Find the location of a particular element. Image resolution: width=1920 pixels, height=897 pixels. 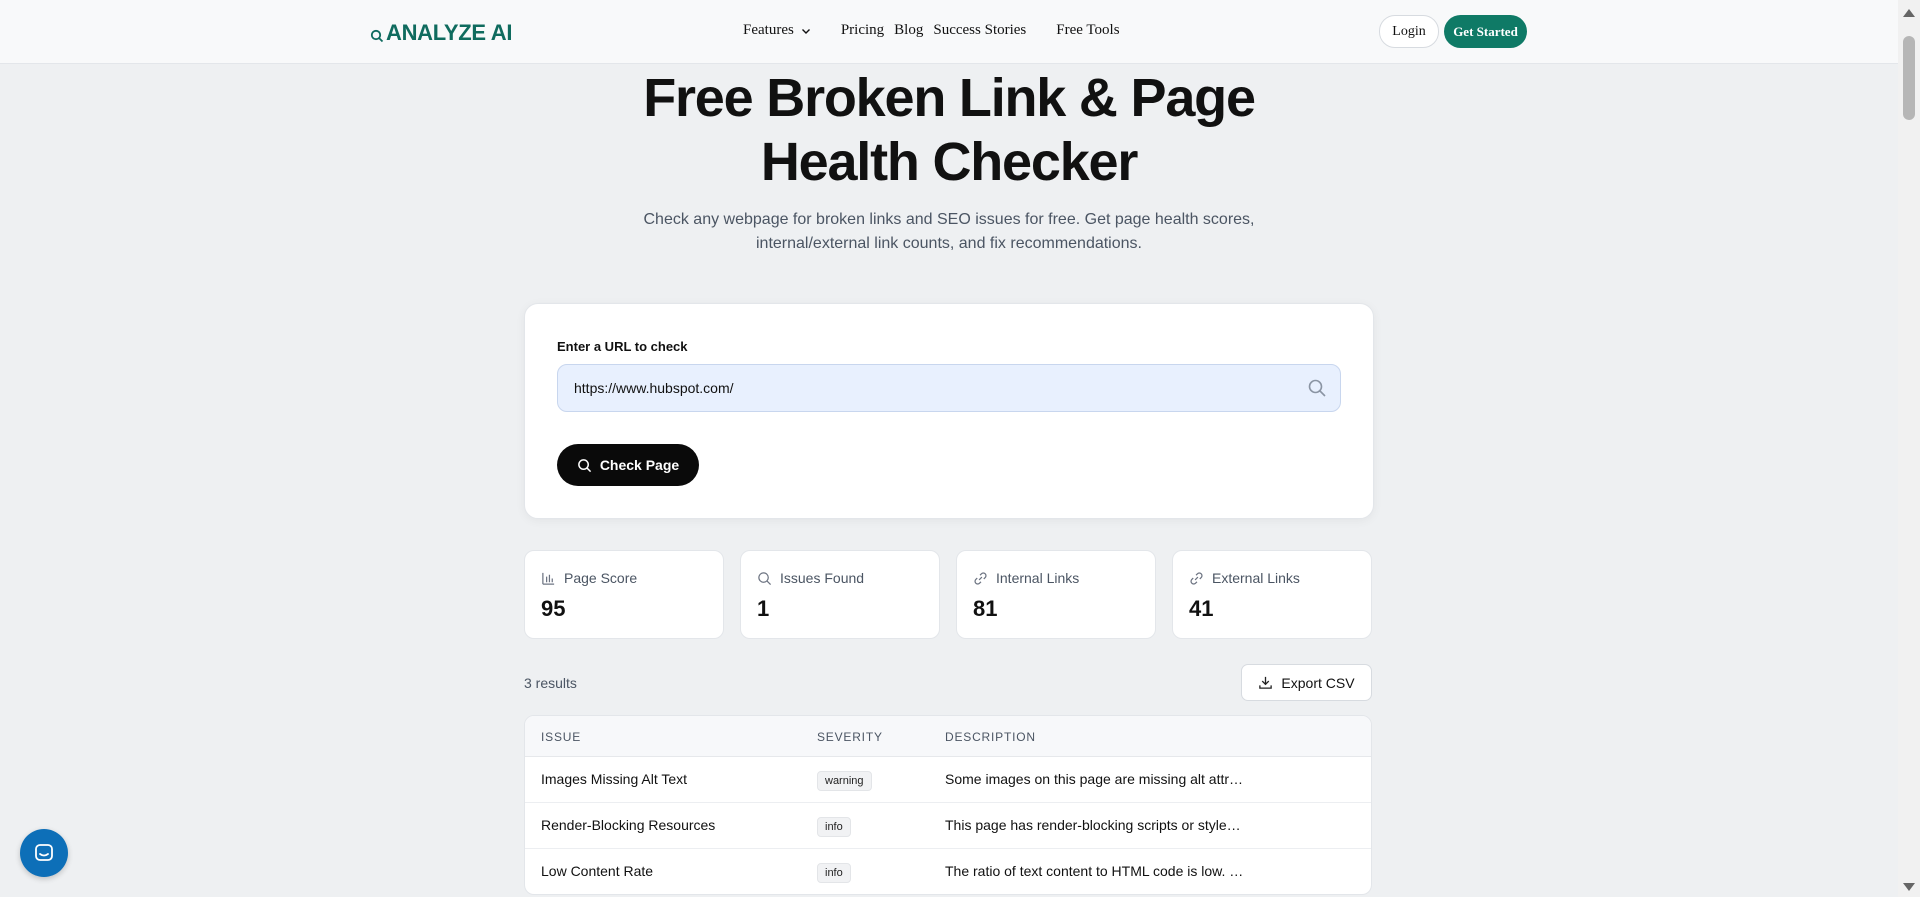

nav-free-tools-label: Free Tools is located at coordinates (1088, 30).